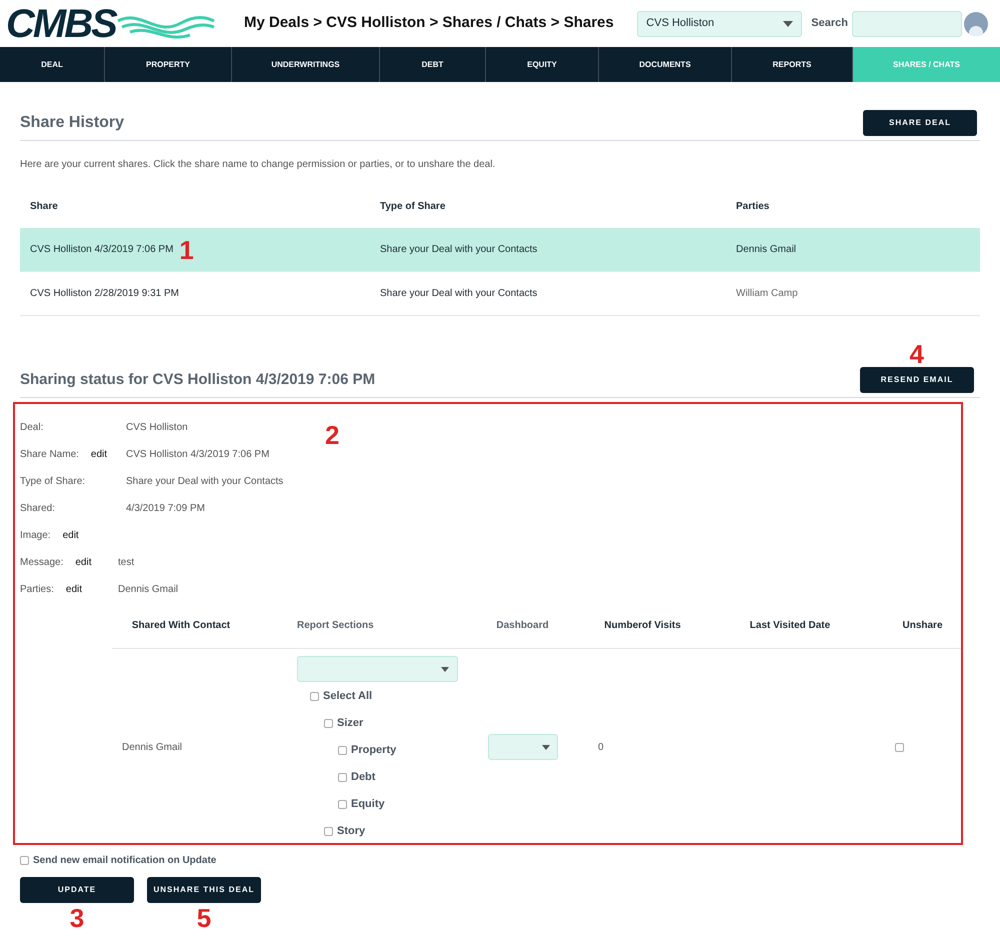 The width and height of the screenshot is (1000, 940). I want to click on nav-tab: DEAL, so click(52, 64).